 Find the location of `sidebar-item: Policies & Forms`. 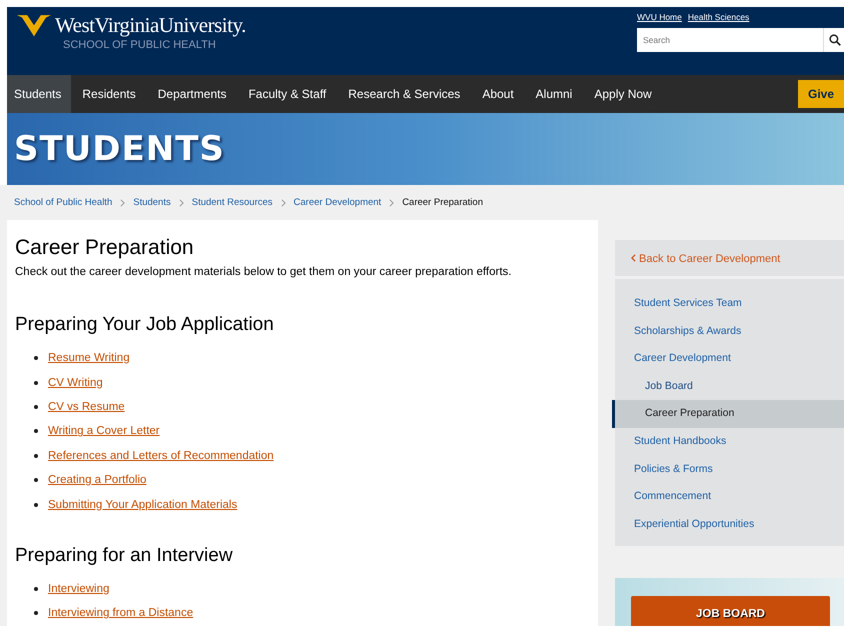

sidebar-item: Policies & Forms is located at coordinates (728, 470).